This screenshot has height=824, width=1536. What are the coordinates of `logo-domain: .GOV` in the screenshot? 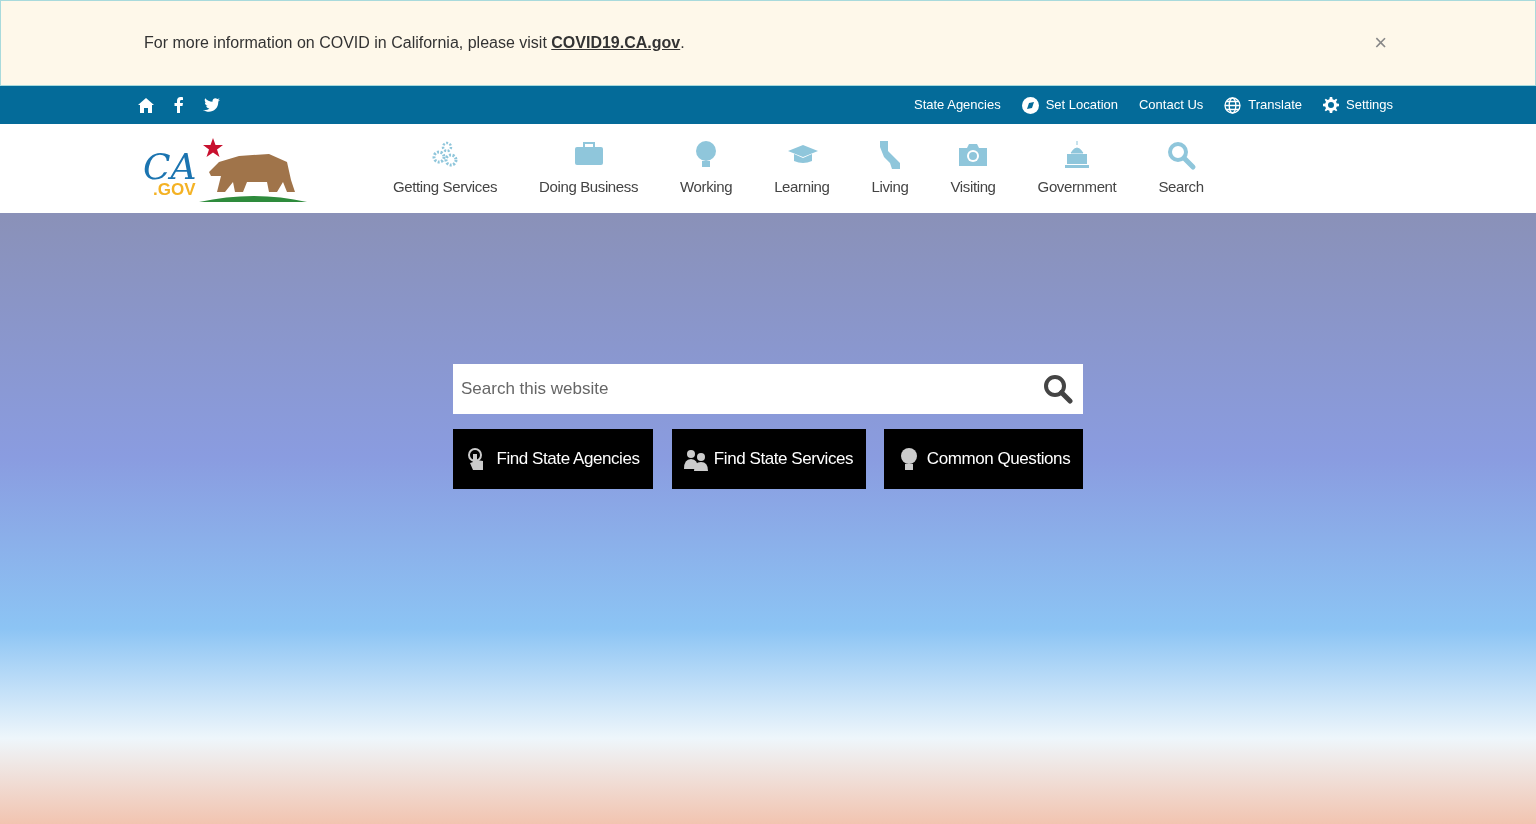 It's located at (174, 189).